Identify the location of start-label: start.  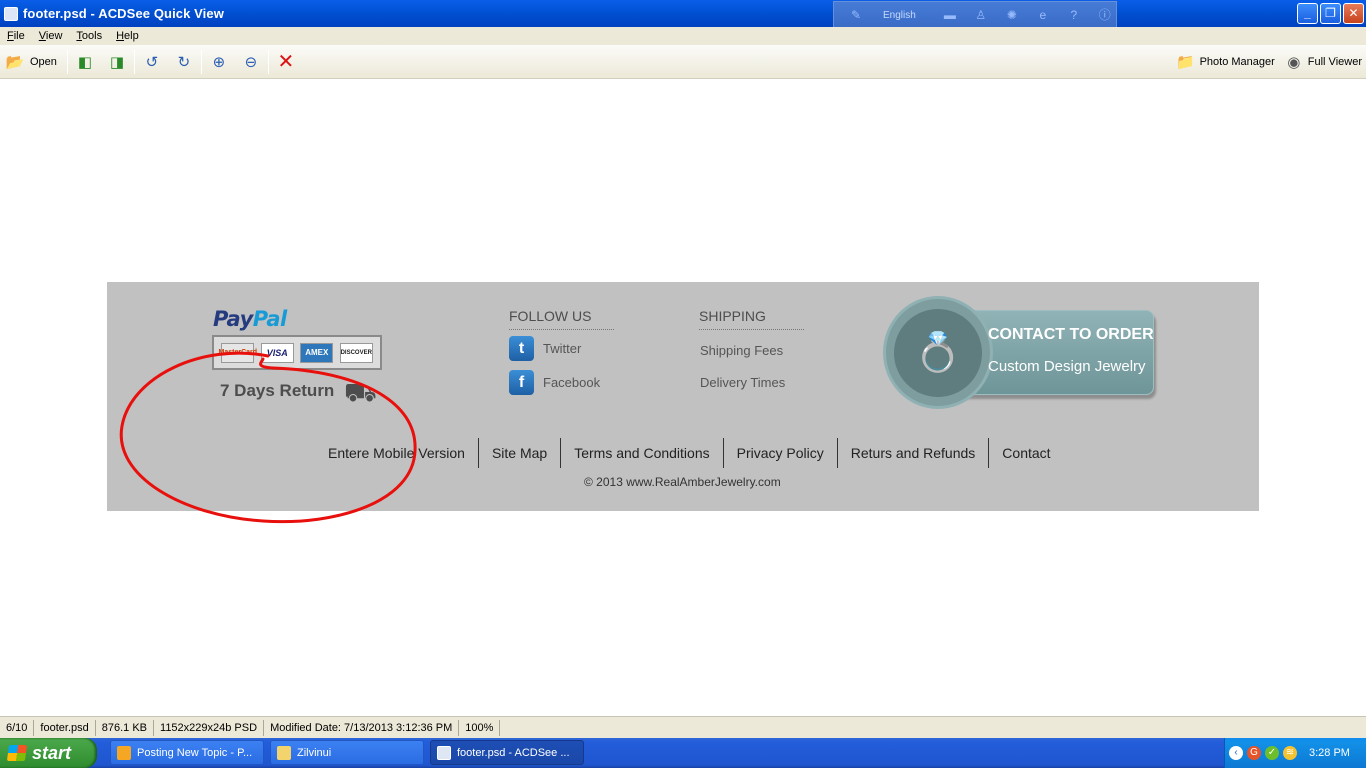
(52, 752).